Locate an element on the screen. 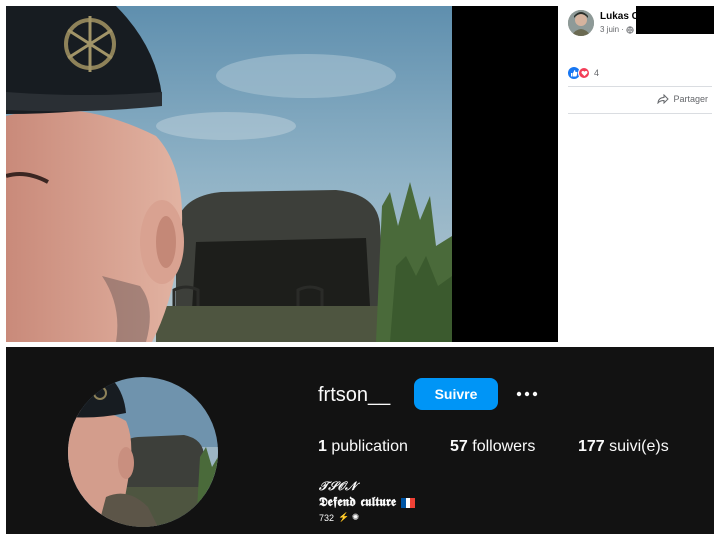 The height and width of the screenshot is (540, 720). followers-stat: 57 followers is located at coordinates (492, 447).